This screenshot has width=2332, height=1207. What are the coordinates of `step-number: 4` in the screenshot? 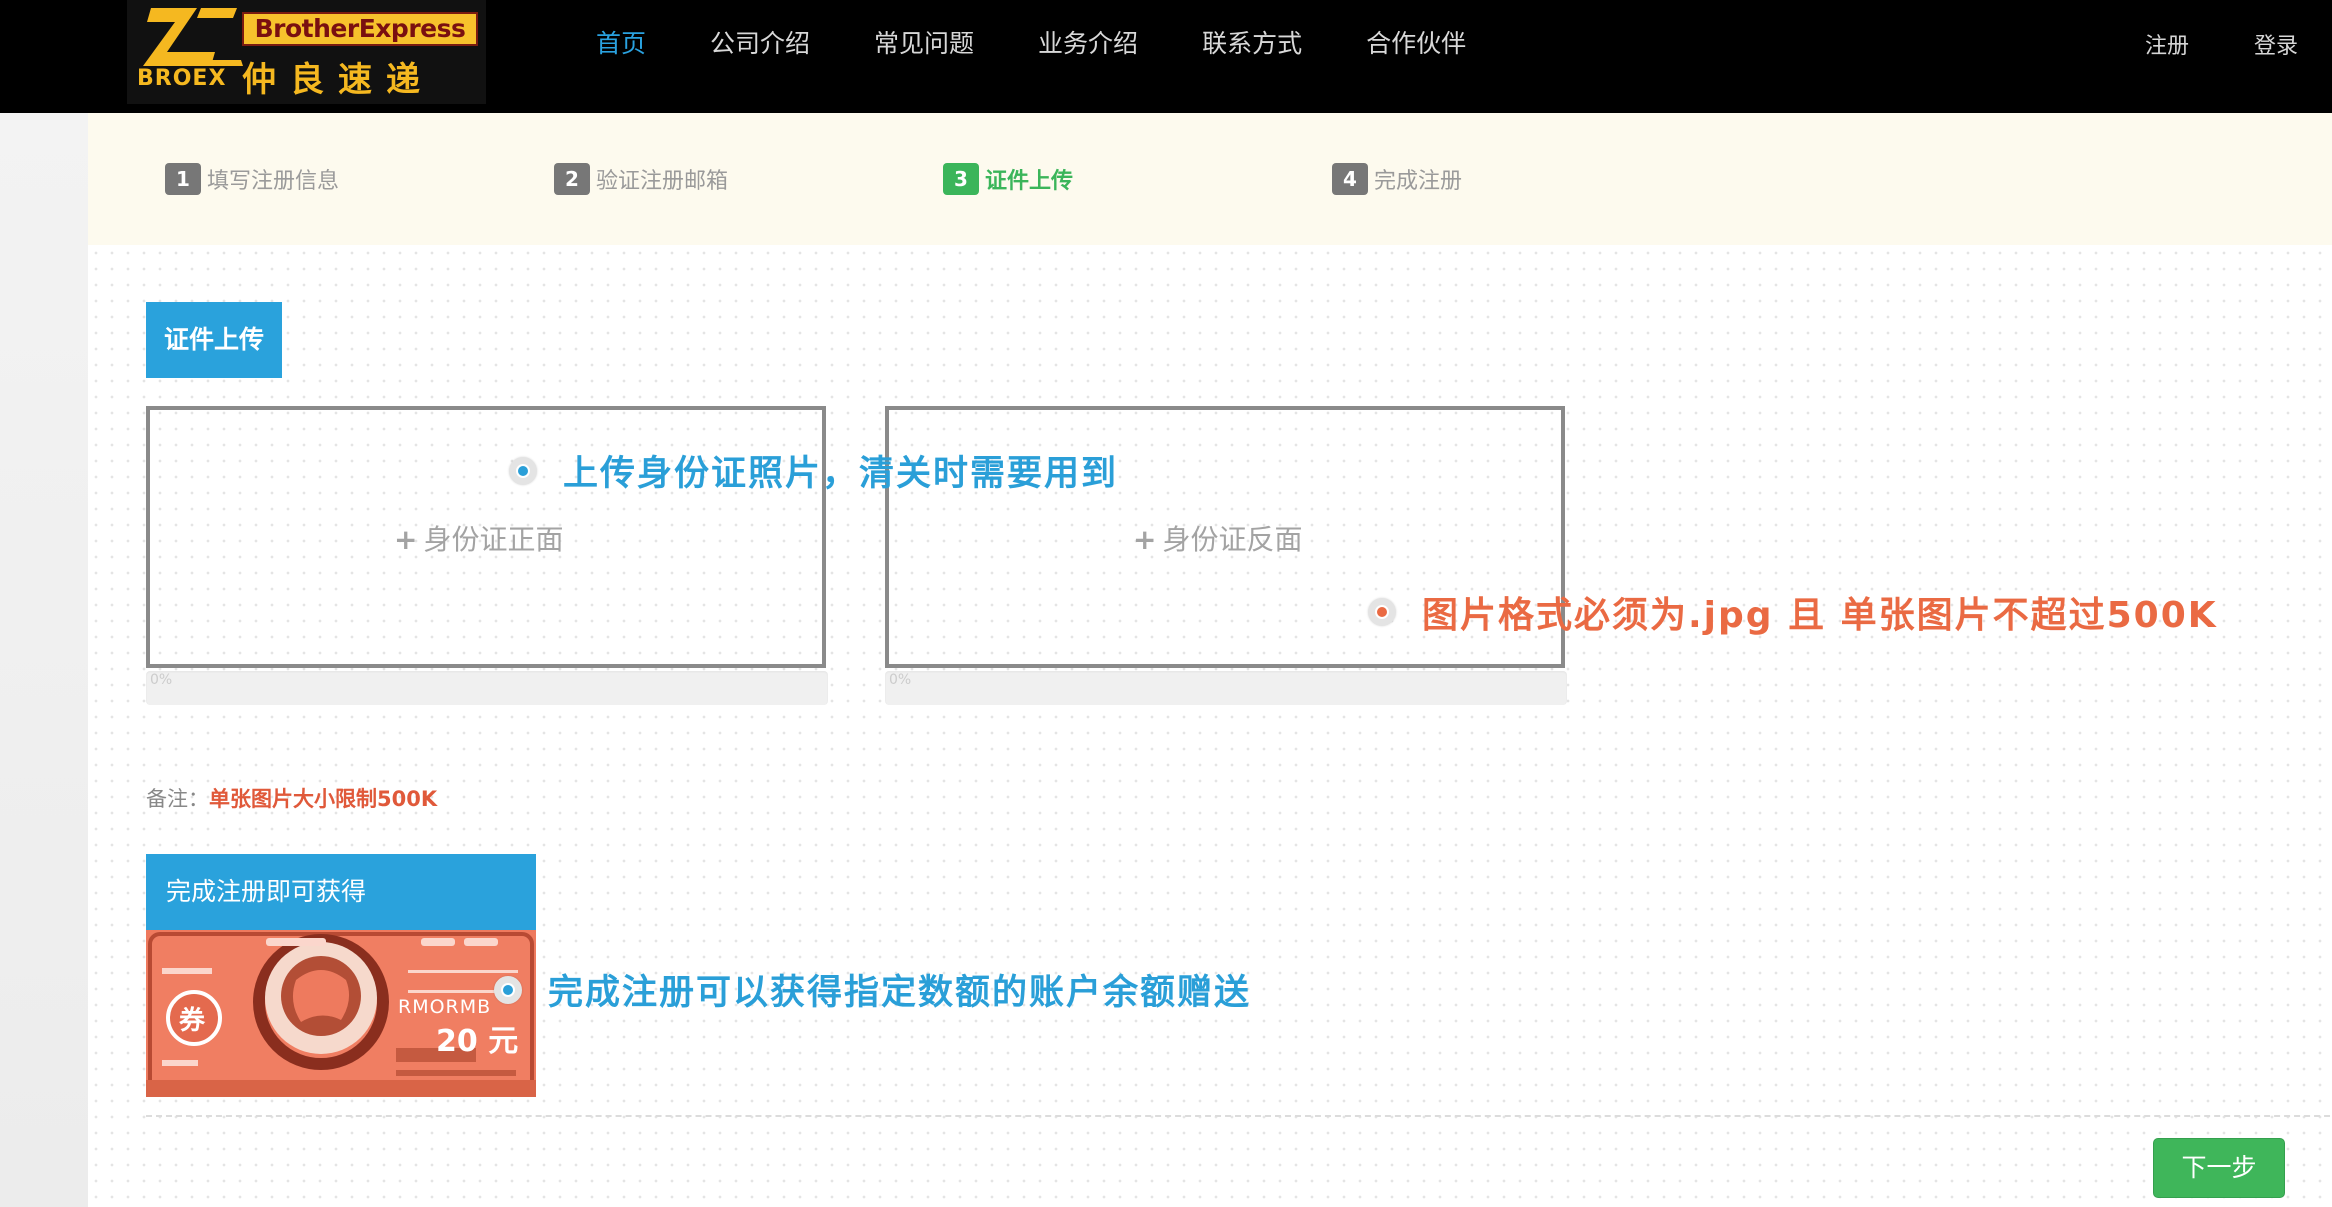 It's located at (1350, 179).